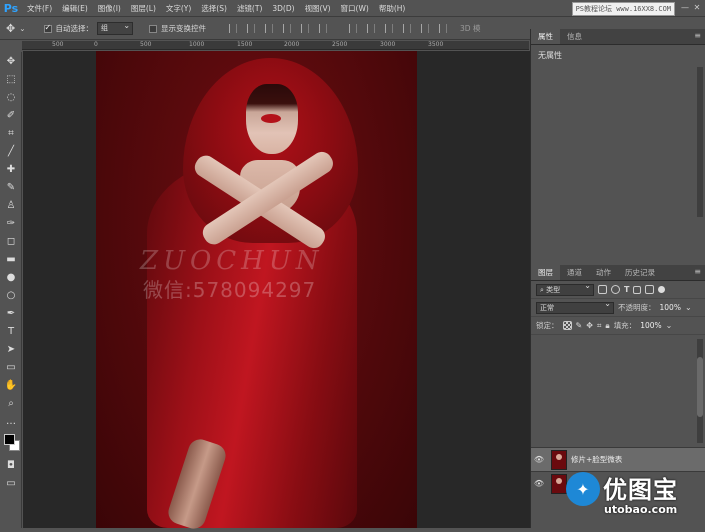 The height and width of the screenshot is (532, 705). What do you see at coordinates (11, 61) in the screenshot?
I see `move-icon: ✥` at bounding box center [11, 61].